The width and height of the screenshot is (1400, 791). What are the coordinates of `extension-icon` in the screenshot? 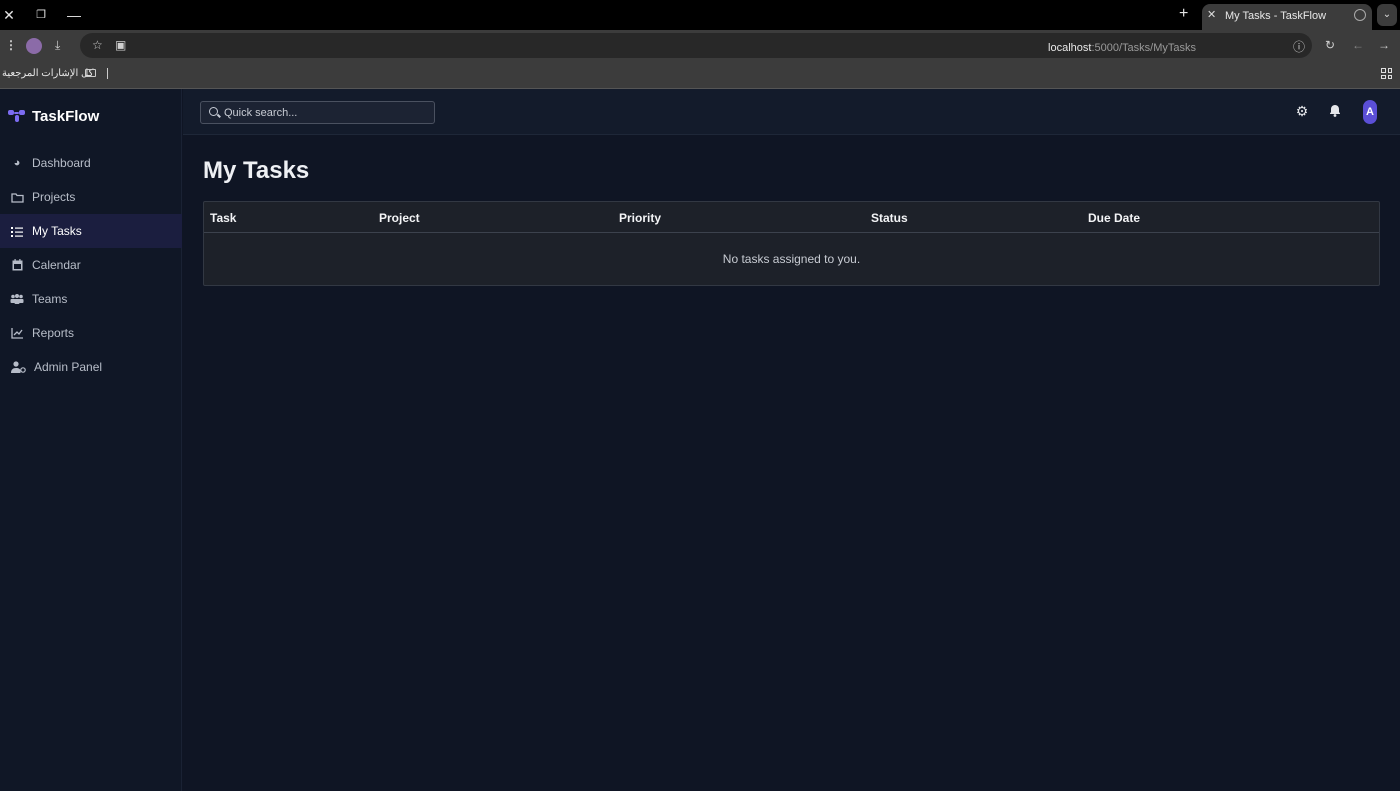 It's located at (34, 46).